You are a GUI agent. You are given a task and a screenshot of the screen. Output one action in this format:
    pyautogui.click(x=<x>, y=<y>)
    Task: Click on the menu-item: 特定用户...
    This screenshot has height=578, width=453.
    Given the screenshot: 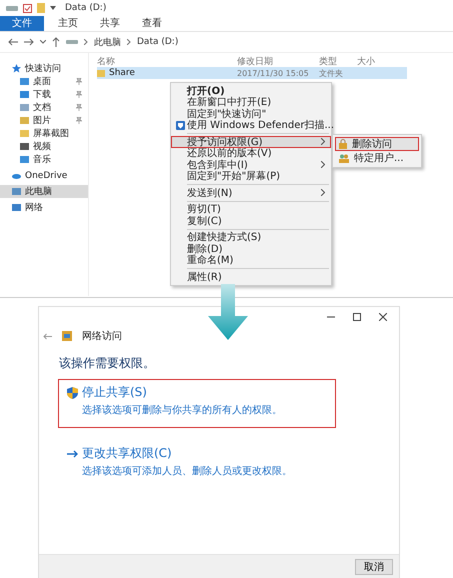 What is the action you would take?
    pyautogui.click(x=377, y=158)
    